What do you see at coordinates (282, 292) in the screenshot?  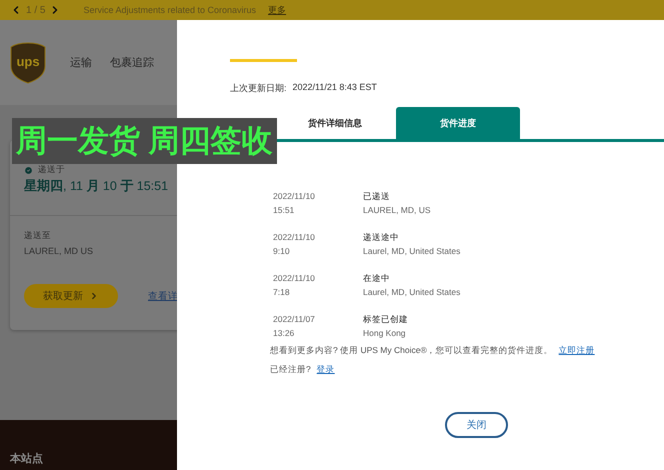 I see `event-time: 7:18` at bounding box center [282, 292].